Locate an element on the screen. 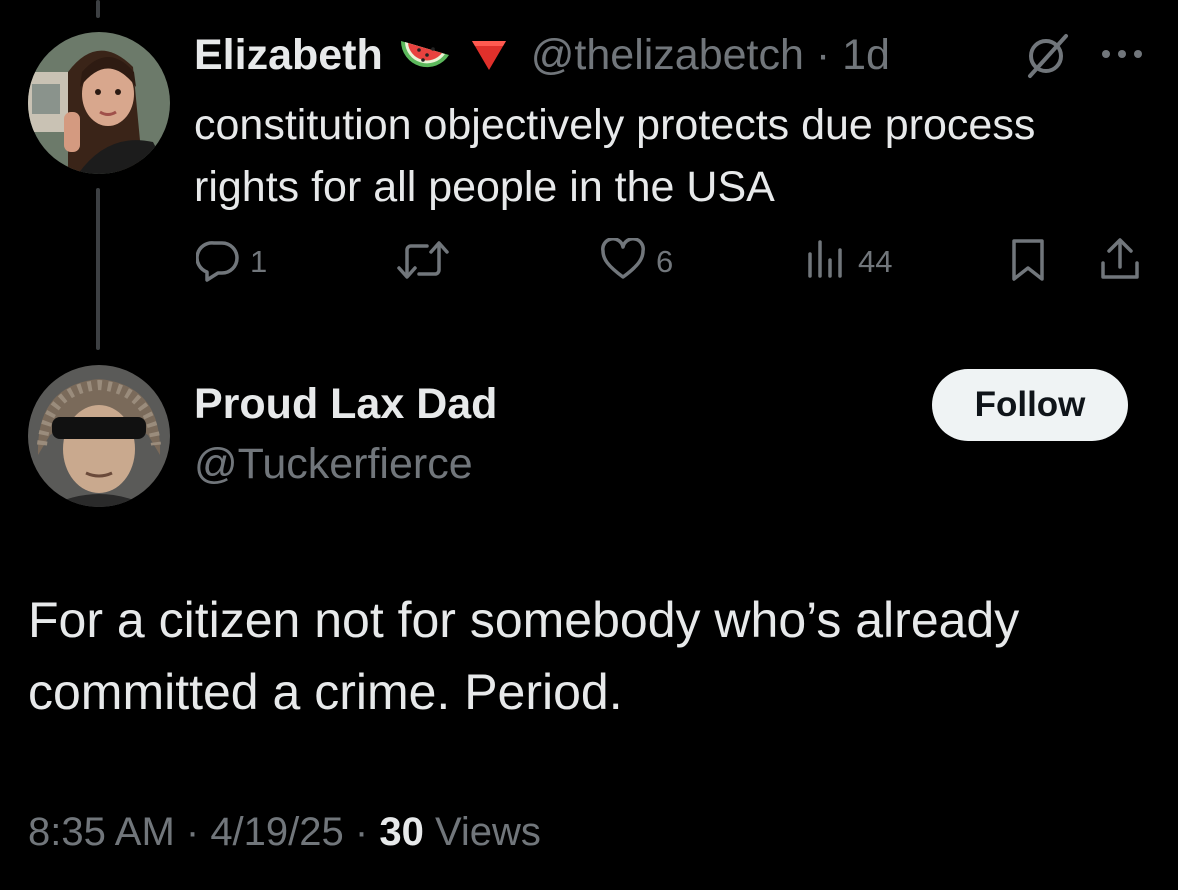  tweet-header: Elizabeth @thelizabetch · 1d is located at coordinates (542, 55).